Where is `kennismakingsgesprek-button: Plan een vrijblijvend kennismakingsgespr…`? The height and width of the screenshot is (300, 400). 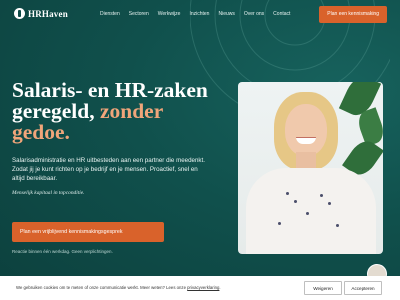 kennismakingsgesprek-button: Plan een vrijblijvend kennismakingsgespr… is located at coordinates (88, 232).